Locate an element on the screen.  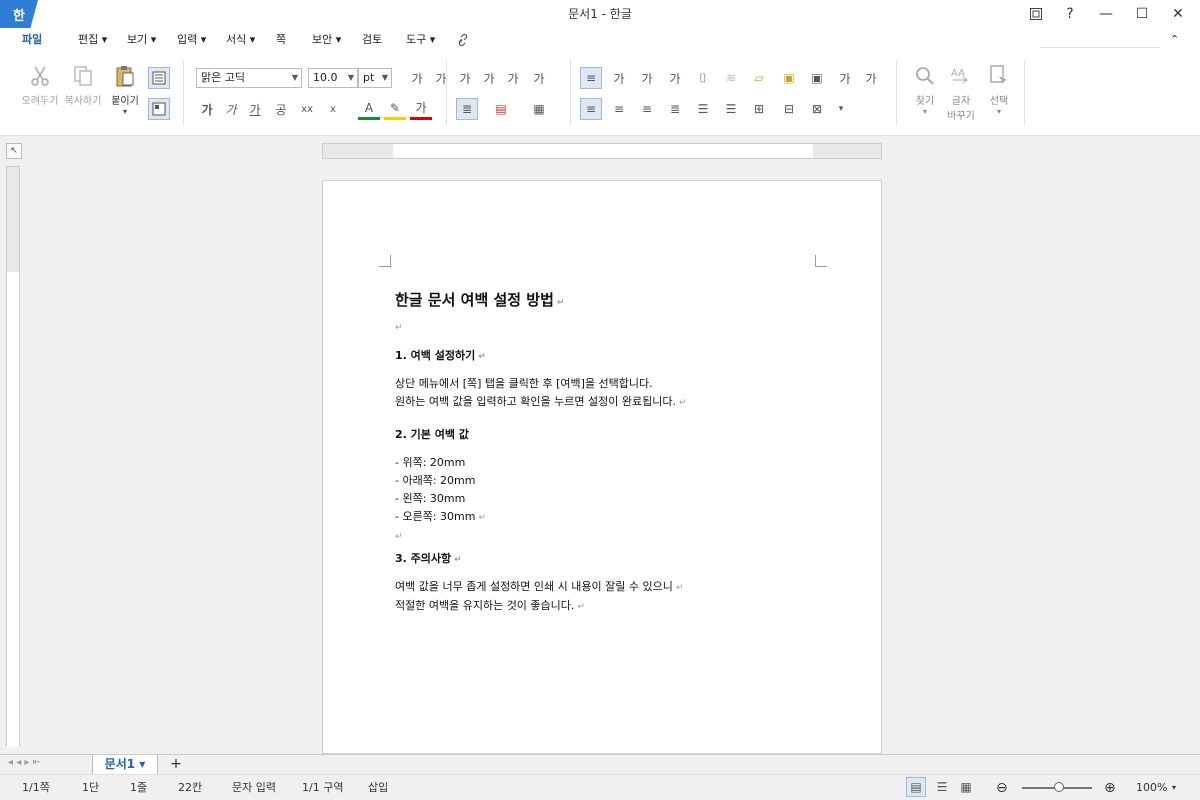
zoom-chevron-icon: ▾ is located at coordinates (1174, 787).